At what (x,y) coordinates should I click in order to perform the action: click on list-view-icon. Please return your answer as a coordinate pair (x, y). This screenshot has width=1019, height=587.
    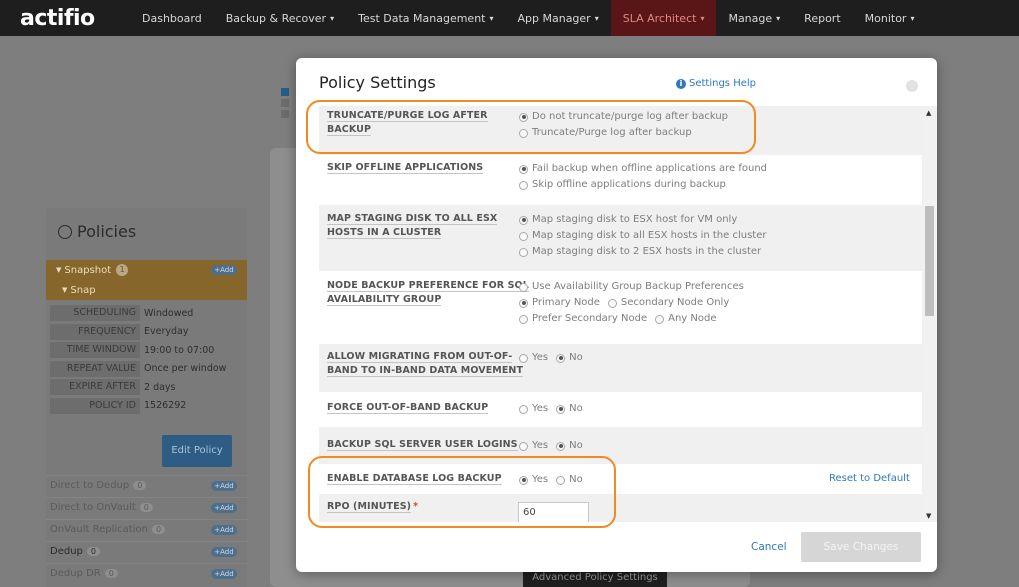
    Looking at the image, I should click on (285, 103).